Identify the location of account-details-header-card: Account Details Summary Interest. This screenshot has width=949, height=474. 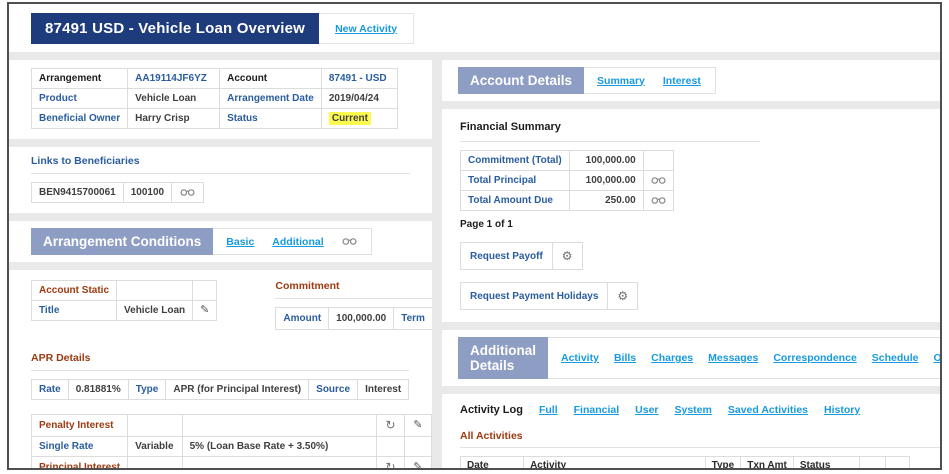
(691, 80).